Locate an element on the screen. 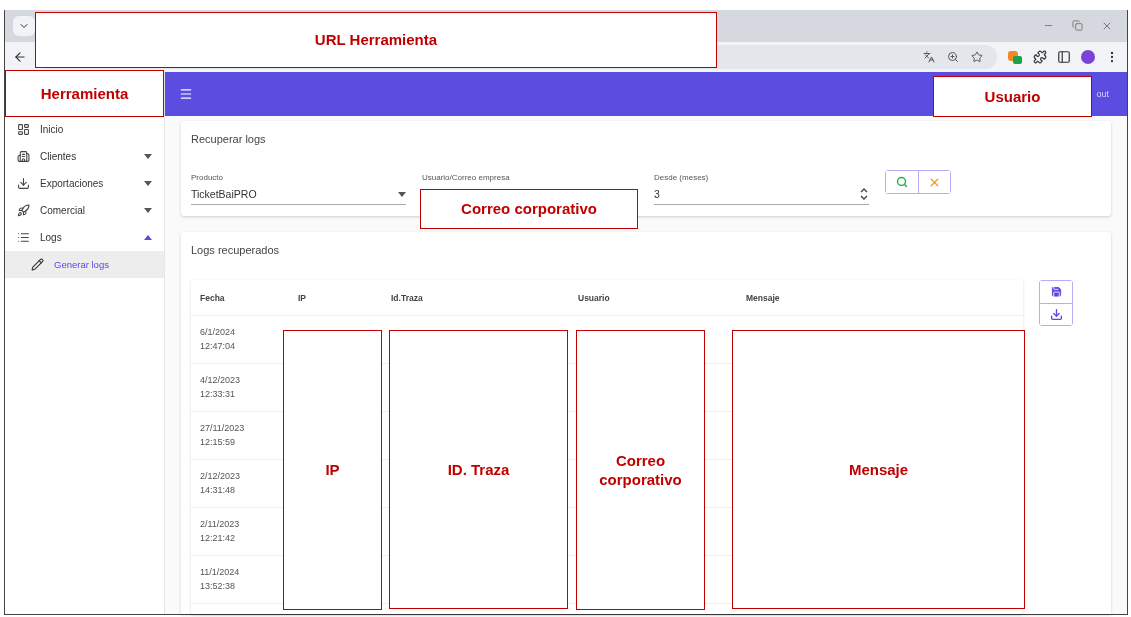 This screenshot has width=1131, height=617. close-icon is located at coordinates (1107, 26).